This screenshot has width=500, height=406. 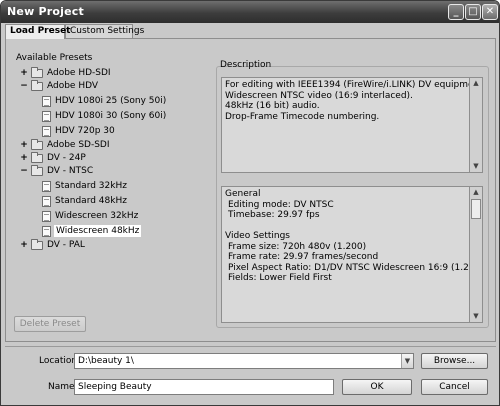 I want to click on cancel-button: Cancel, so click(x=454, y=387).